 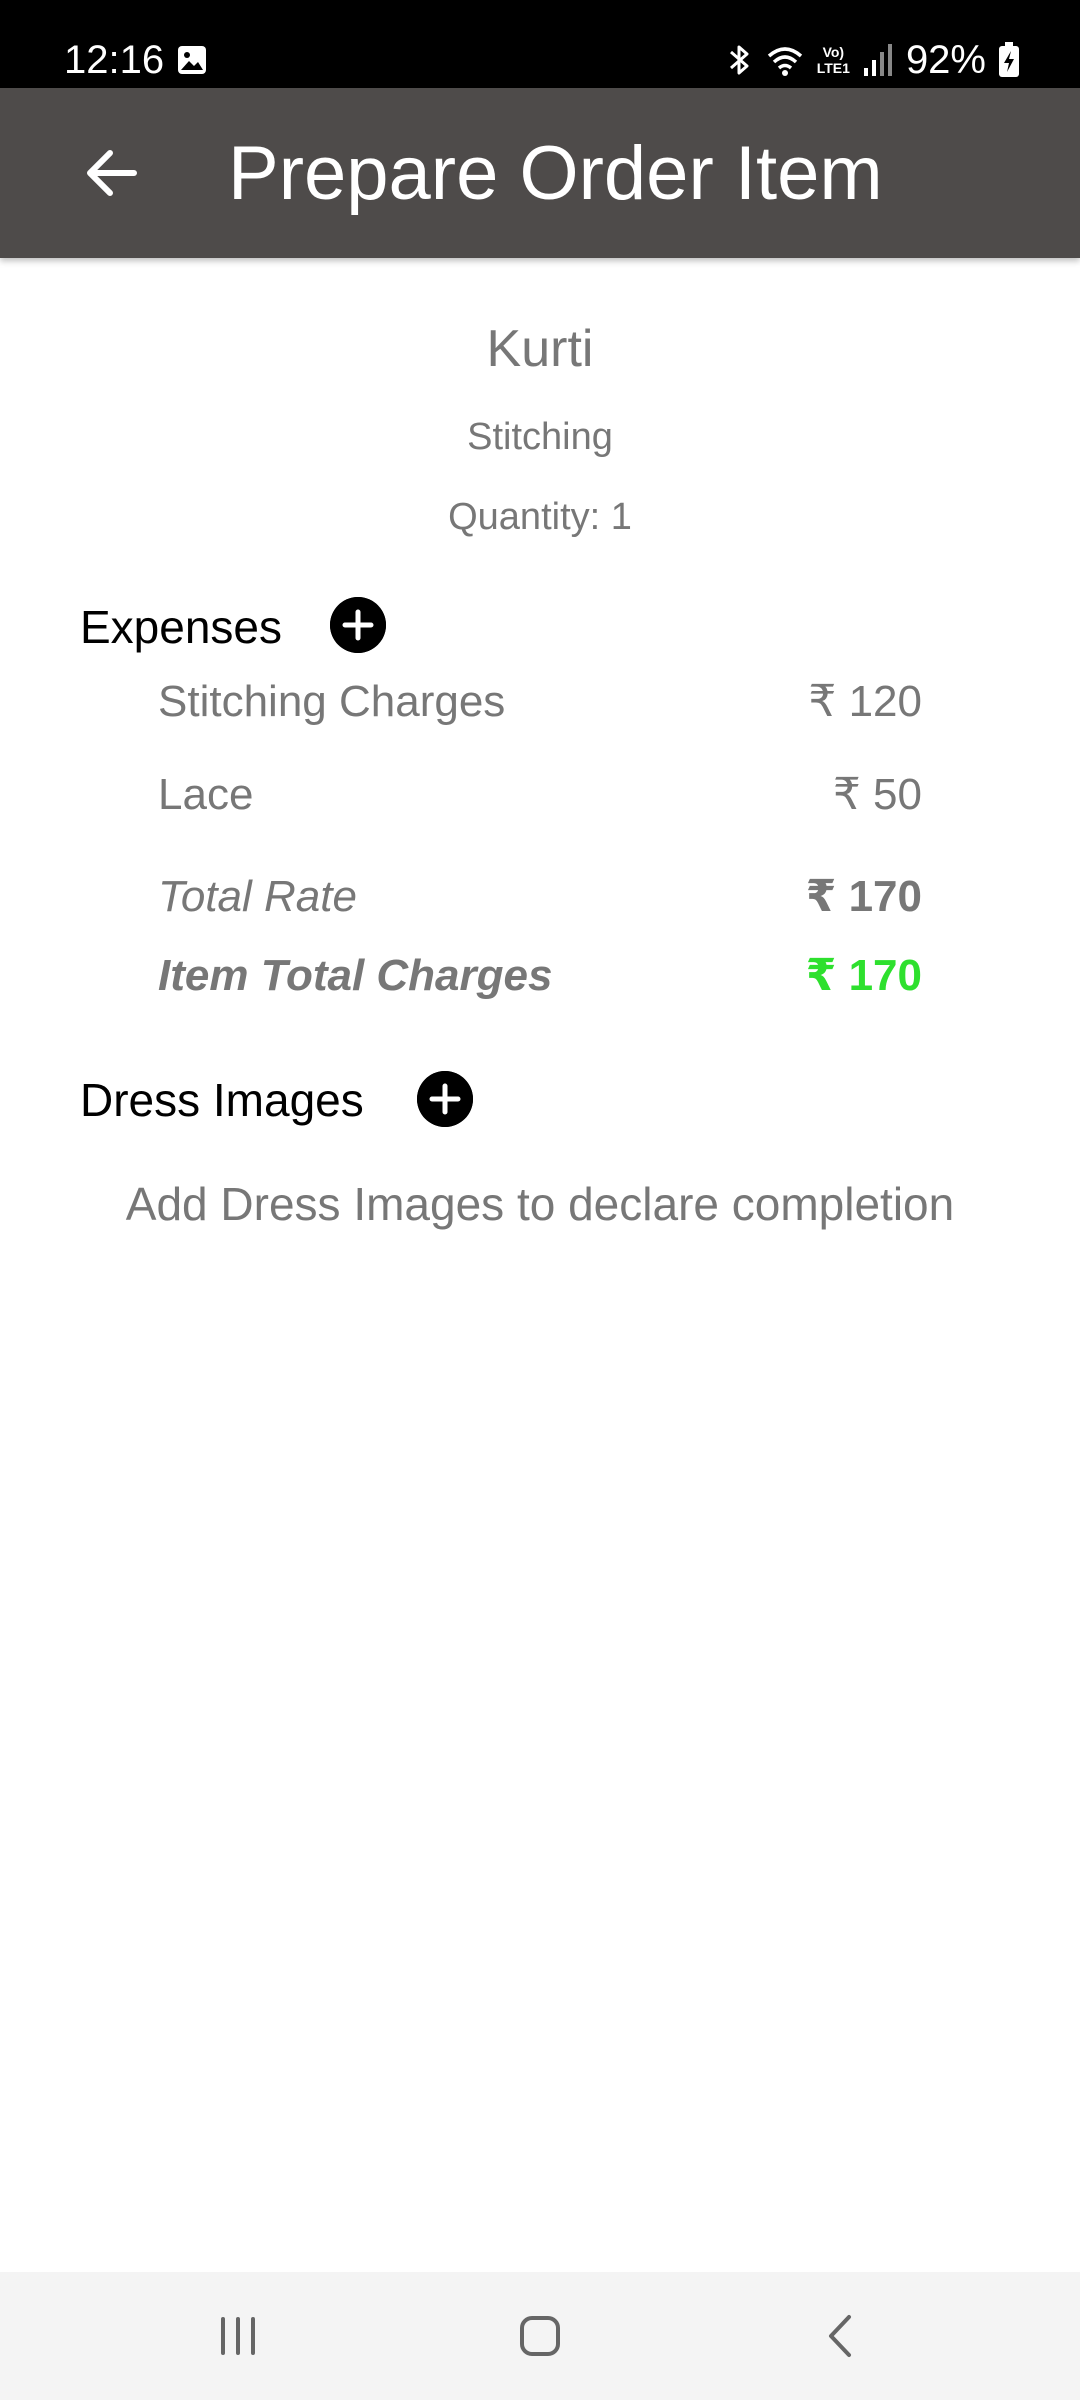 What do you see at coordinates (257, 896) in the screenshot?
I see `total-rate-label: Total Rate` at bounding box center [257, 896].